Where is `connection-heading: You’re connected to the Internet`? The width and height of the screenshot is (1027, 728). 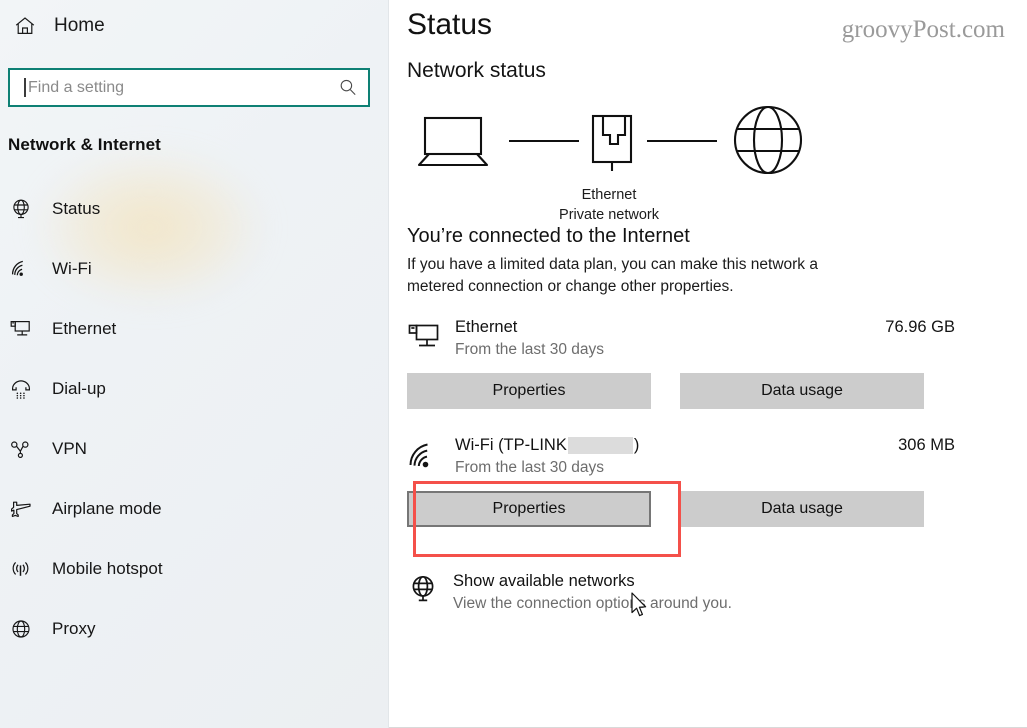
connection-heading: You’re connected to the Internet is located at coordinates (548, 236).